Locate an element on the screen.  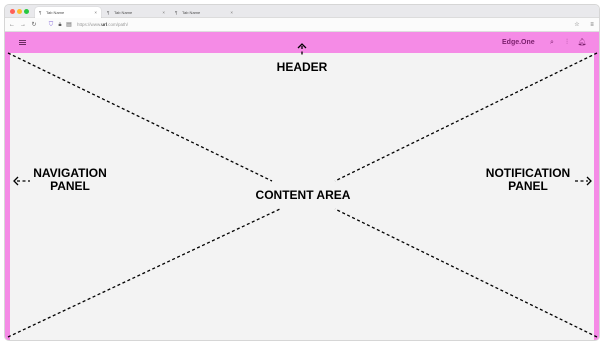
notification-annotation-line-2: PANEL is located at coordinates (528, 186).